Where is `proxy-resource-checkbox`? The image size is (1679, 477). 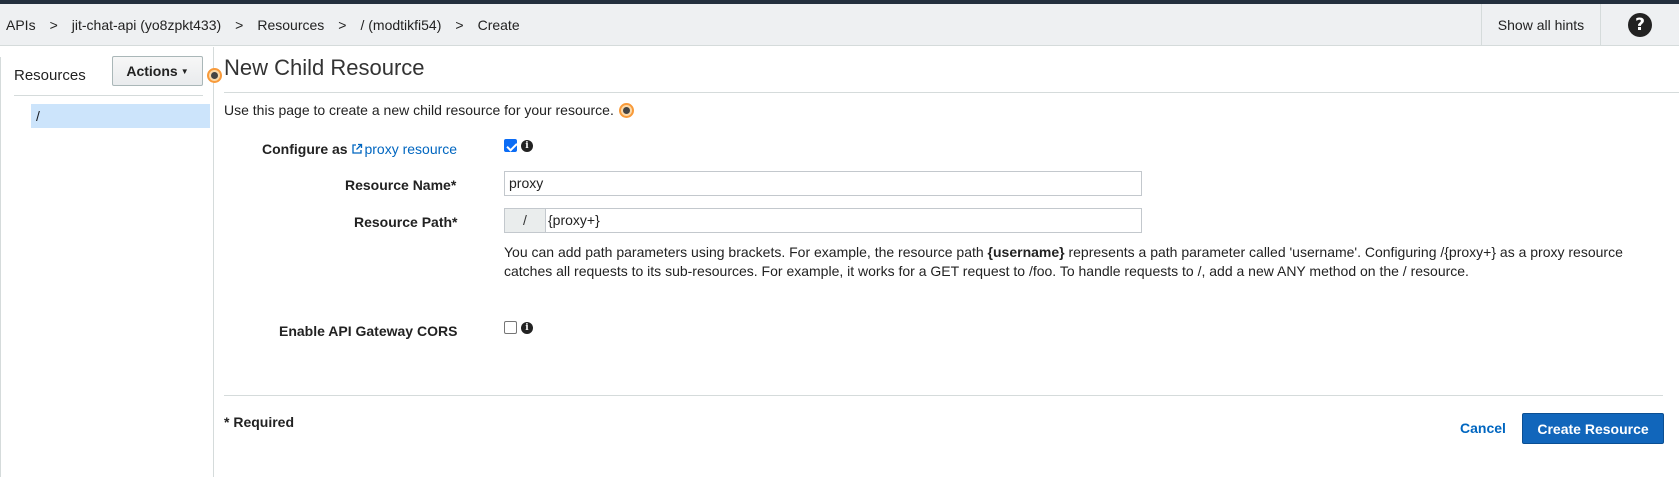 proxy-resource-checkbox is located at coordinates (510, 145).